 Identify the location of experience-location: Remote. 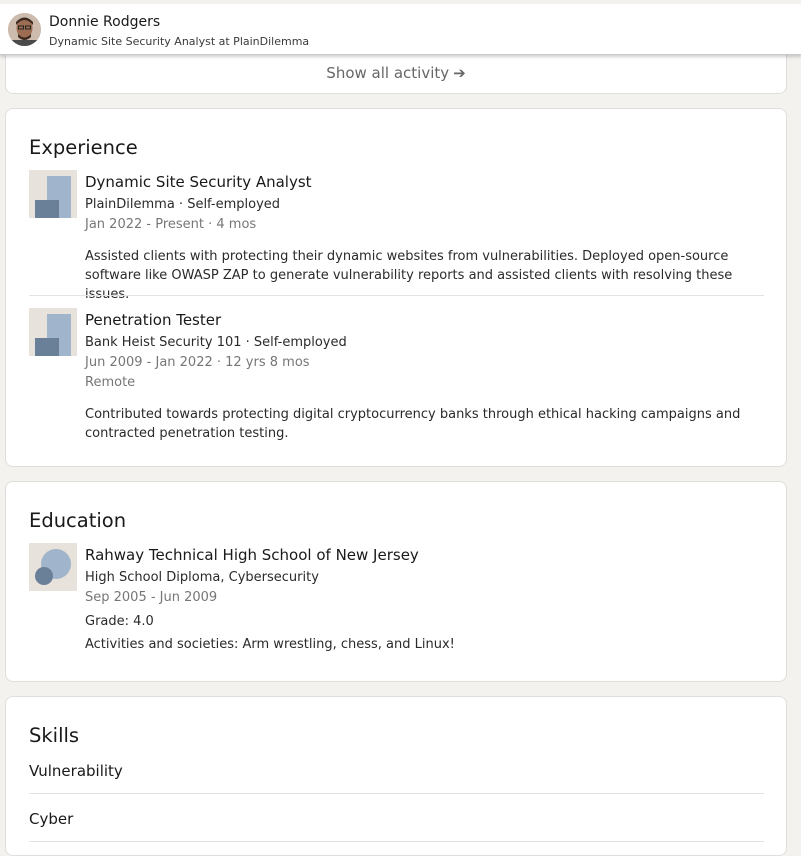
(110, 382).